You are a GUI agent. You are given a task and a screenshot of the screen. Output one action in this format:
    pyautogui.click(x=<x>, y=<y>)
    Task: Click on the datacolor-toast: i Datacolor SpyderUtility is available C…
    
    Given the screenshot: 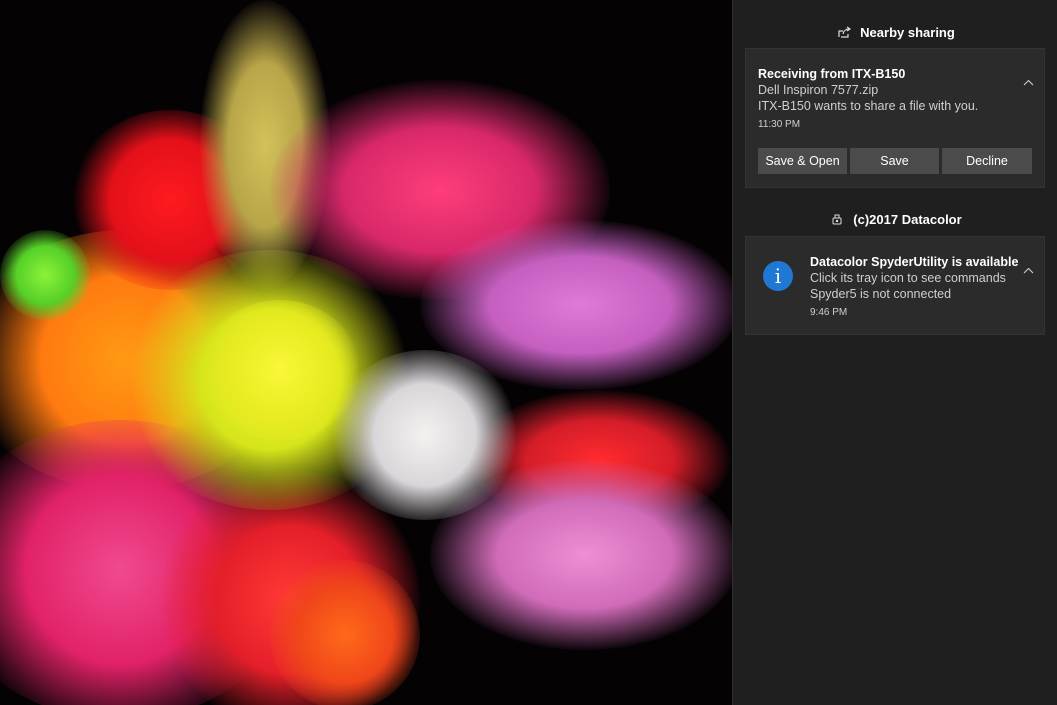 What is the action you would take?
    pyautogui.click(x=895, y=285)
    